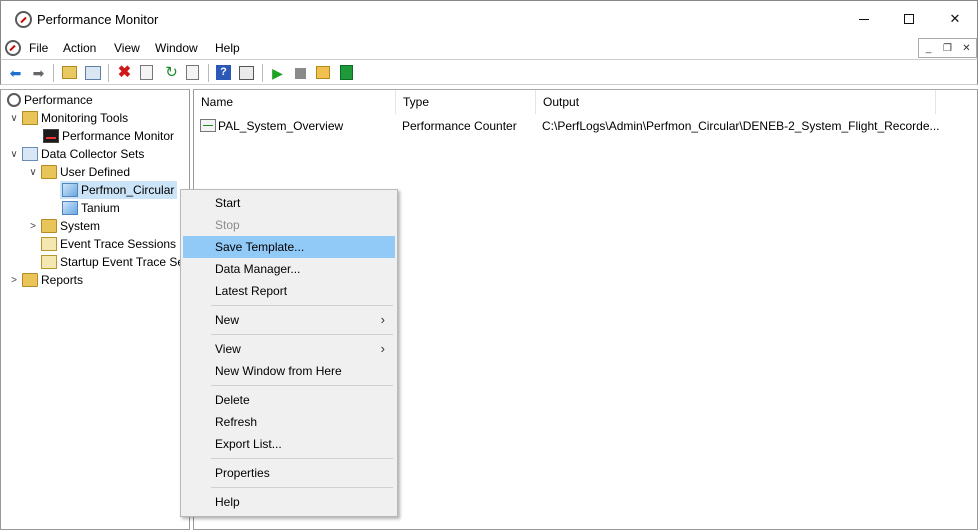 This screenshot has height=530, width=978. Describe the element at coordinates (14, 100) in the screenshot. I see `performance-icon` at that location.